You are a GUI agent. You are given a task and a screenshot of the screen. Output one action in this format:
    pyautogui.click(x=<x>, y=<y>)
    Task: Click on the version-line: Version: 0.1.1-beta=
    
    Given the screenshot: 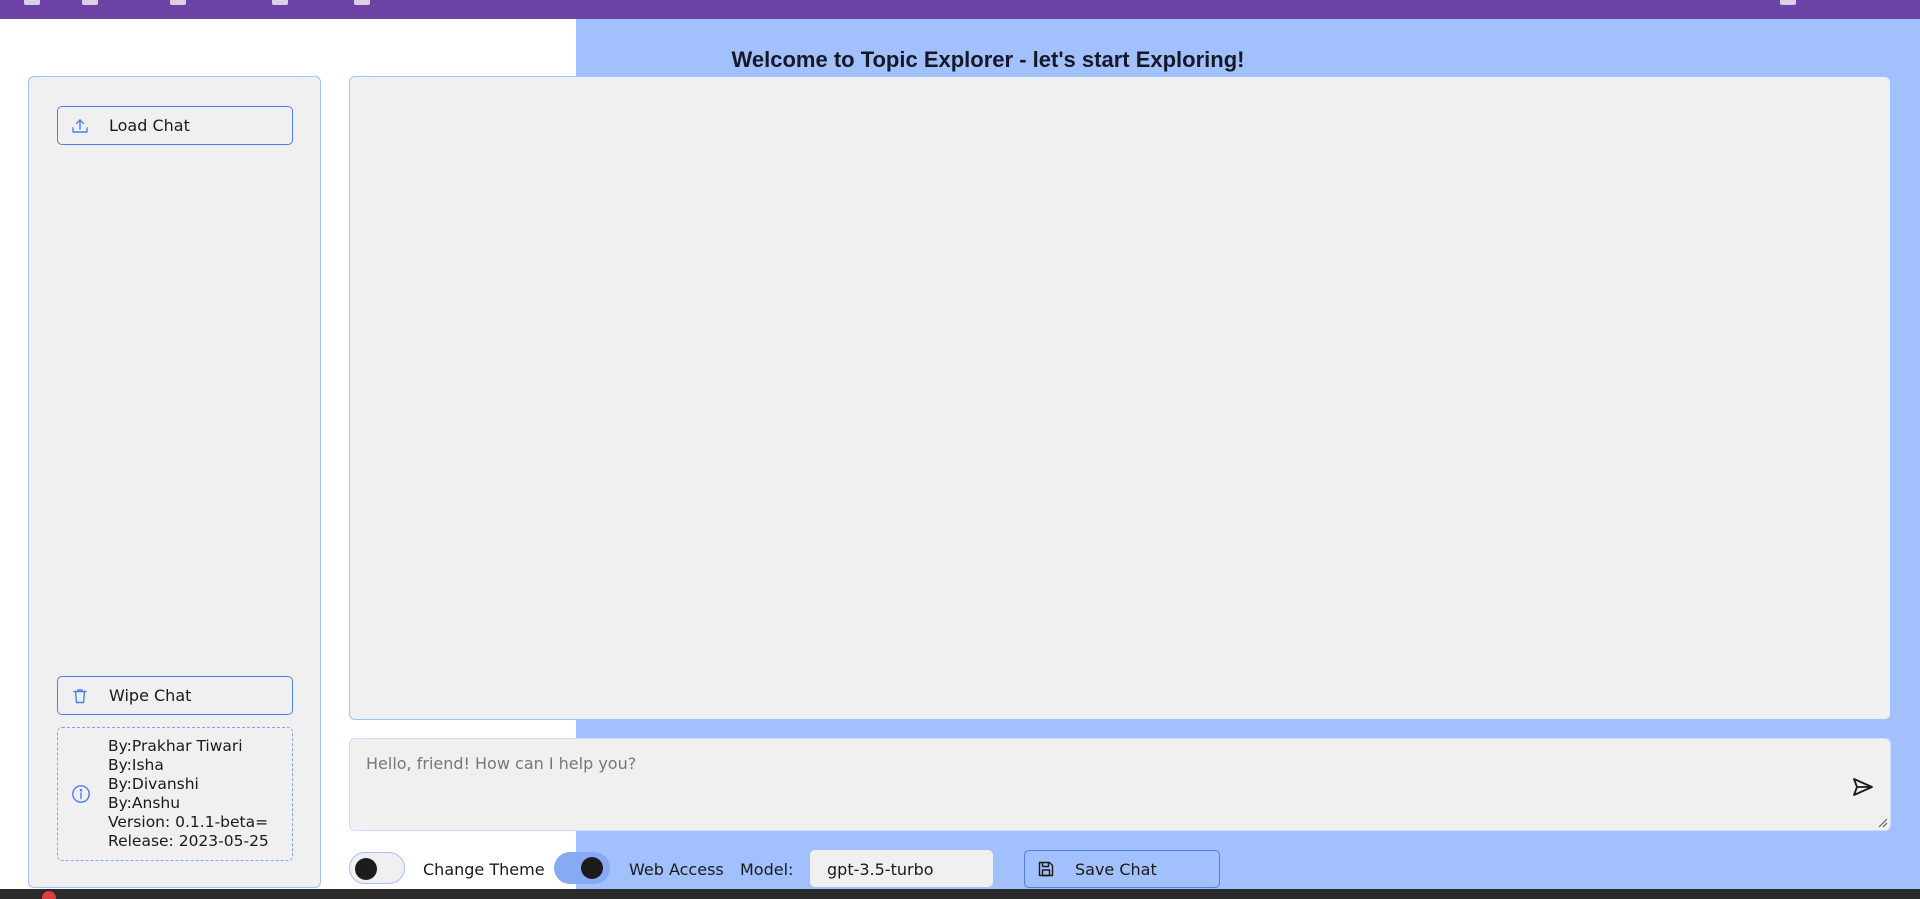 What is the action you would take?
    pyautogui.click(x=188, y=822)
    